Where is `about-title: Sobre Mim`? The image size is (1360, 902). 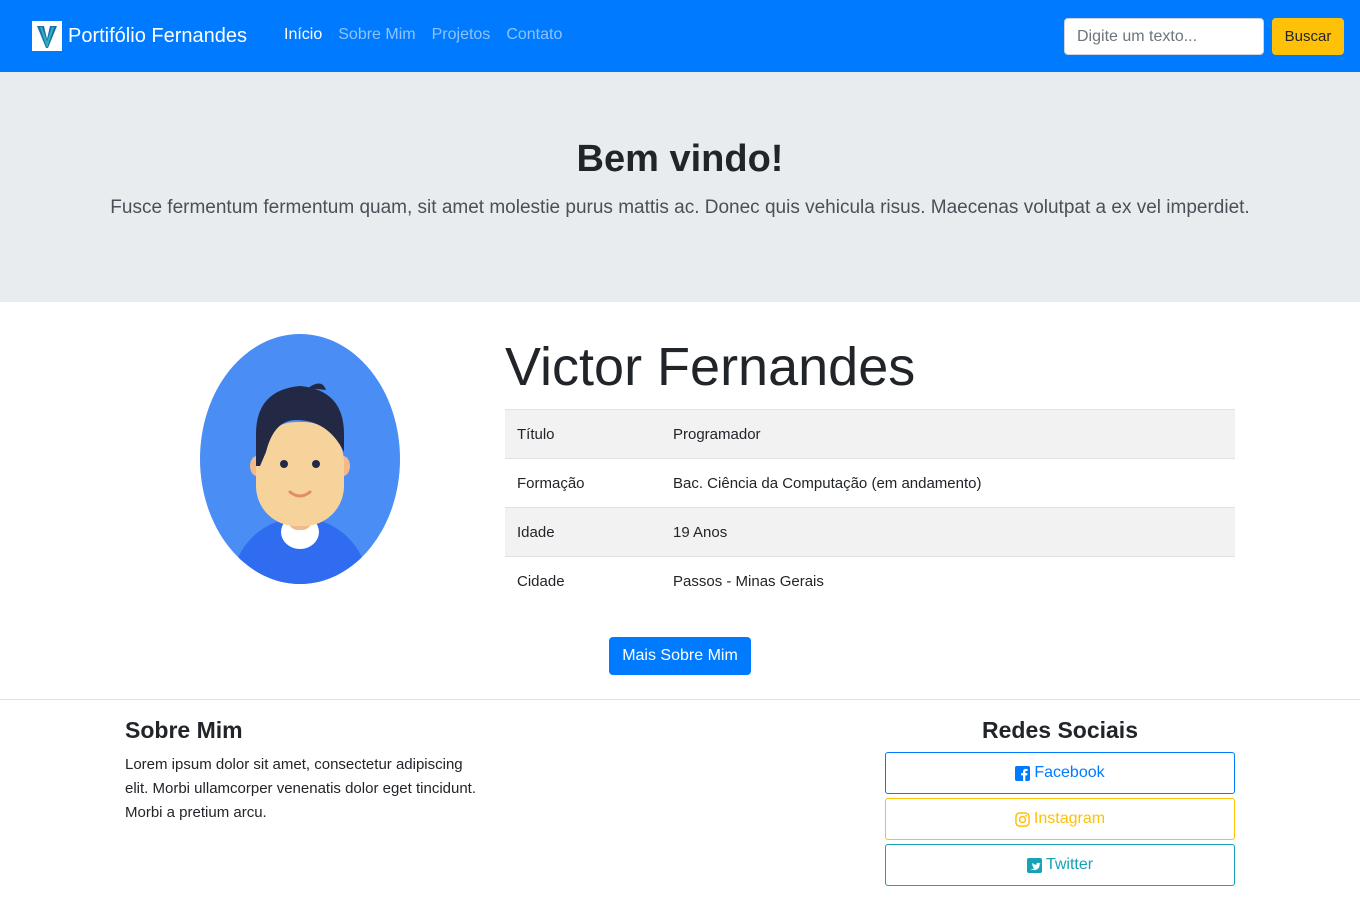 about-title: Sobre Mim is located at coordinates (184, 730).